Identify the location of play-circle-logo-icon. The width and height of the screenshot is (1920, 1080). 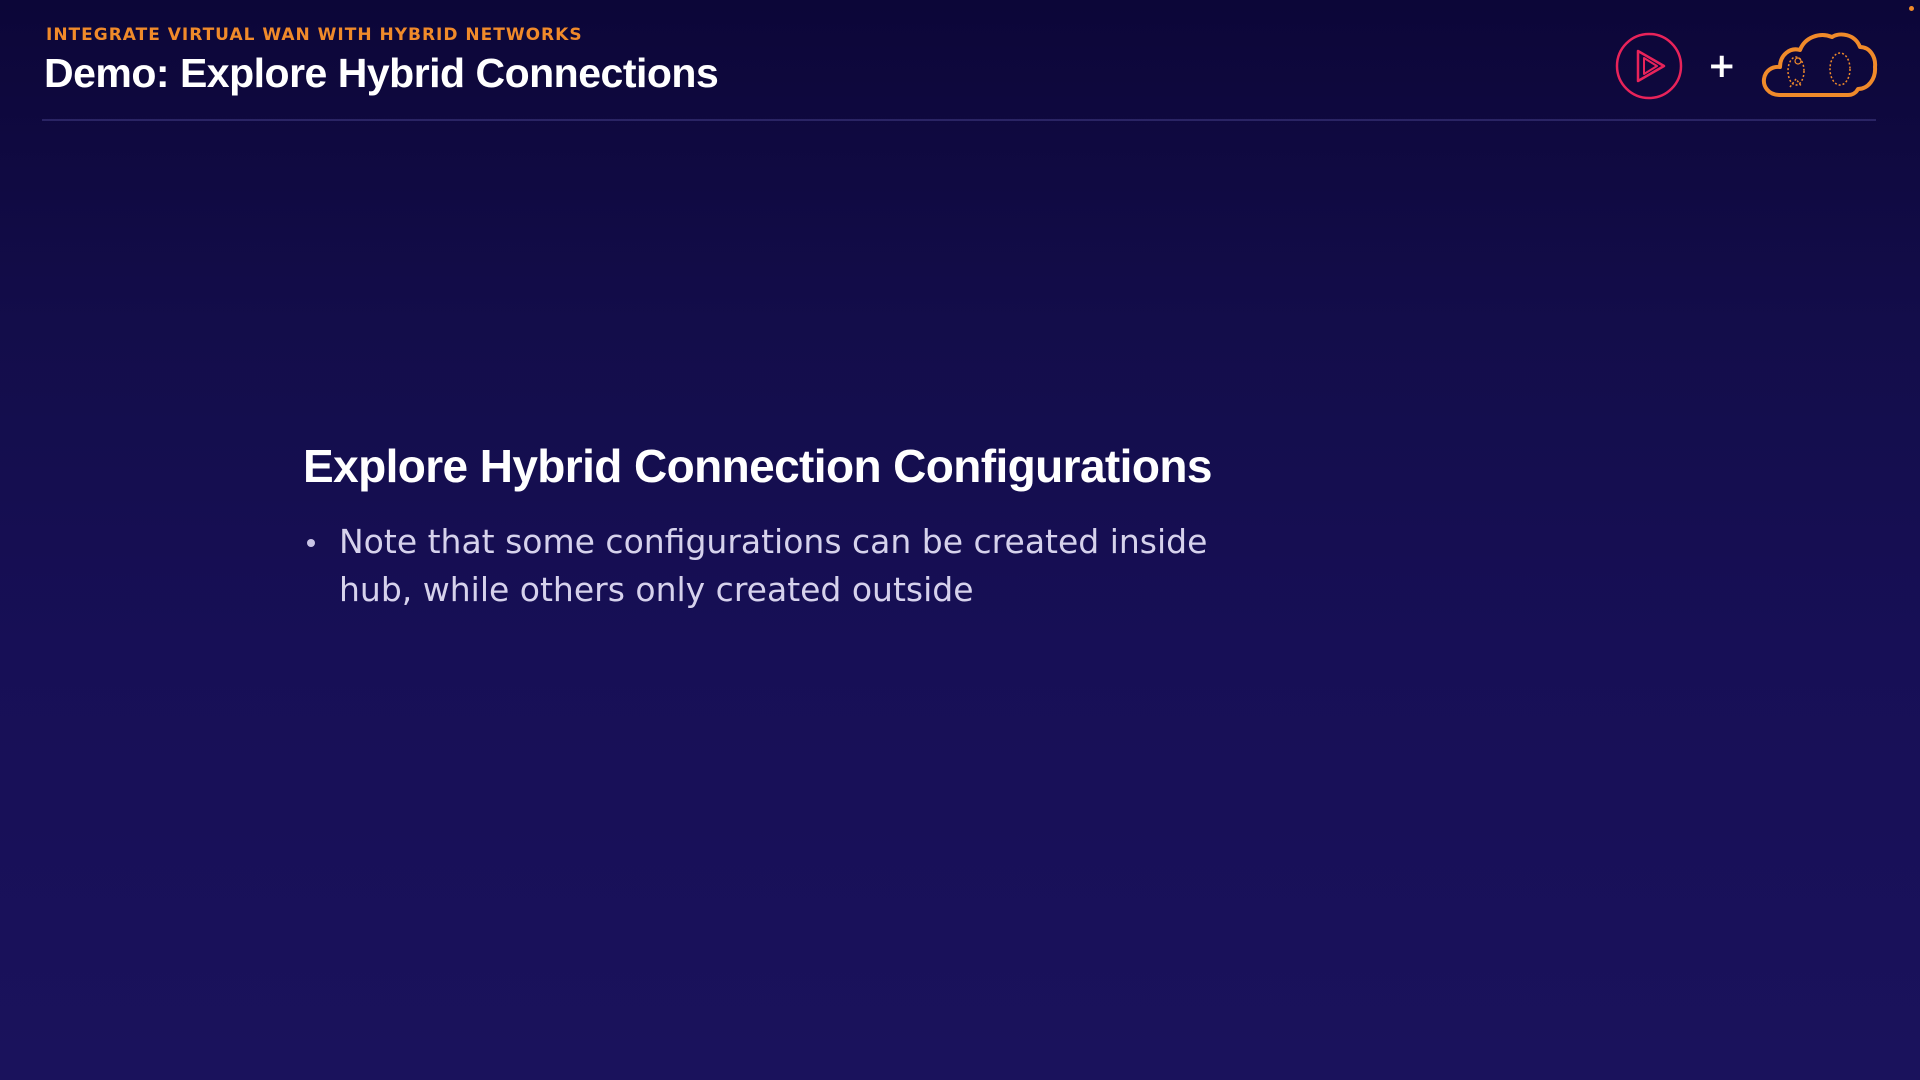
(1648, 66).